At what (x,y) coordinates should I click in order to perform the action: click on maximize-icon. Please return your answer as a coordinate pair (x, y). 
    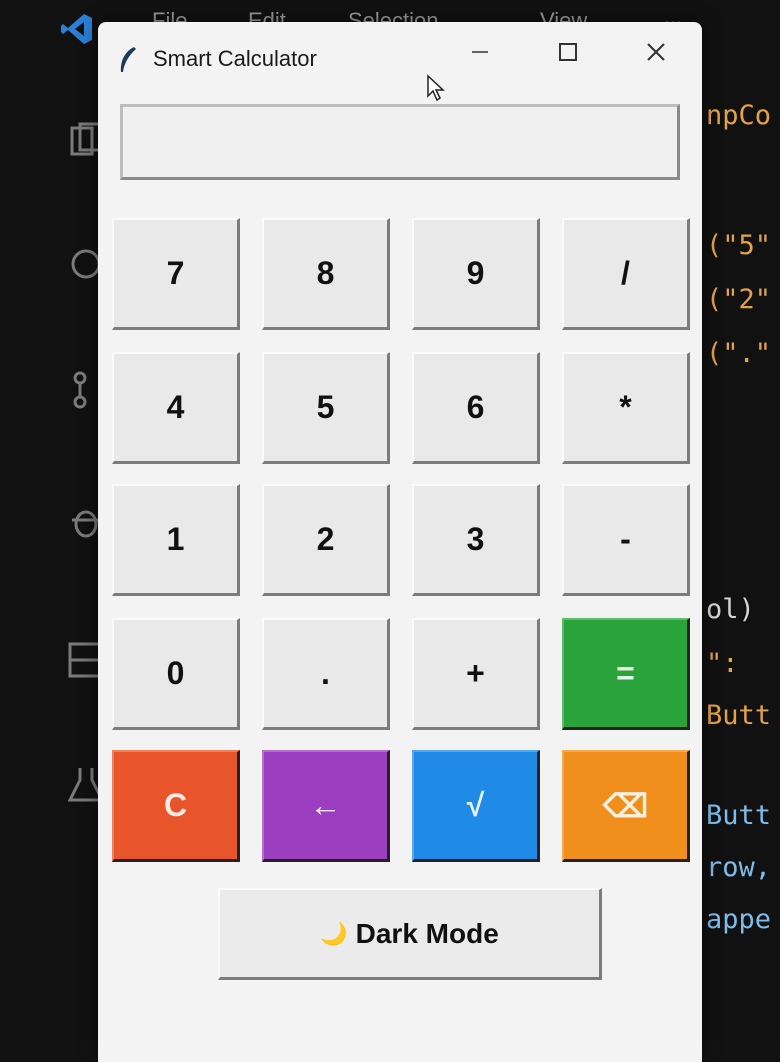
    Looking at the image, I should click on (568, 52).